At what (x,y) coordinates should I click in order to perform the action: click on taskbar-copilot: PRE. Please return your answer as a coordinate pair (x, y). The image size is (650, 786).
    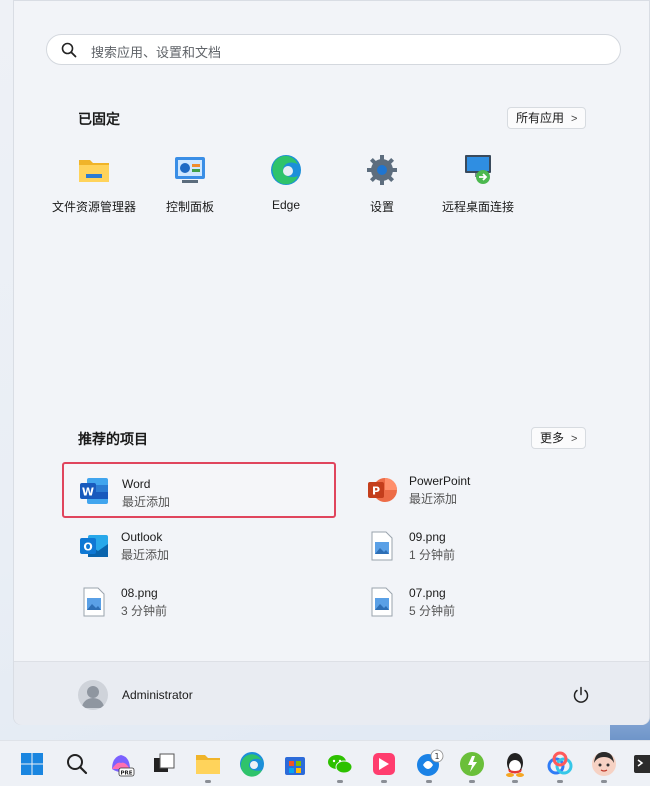
    Looking at the image, I should click on (121, 764).